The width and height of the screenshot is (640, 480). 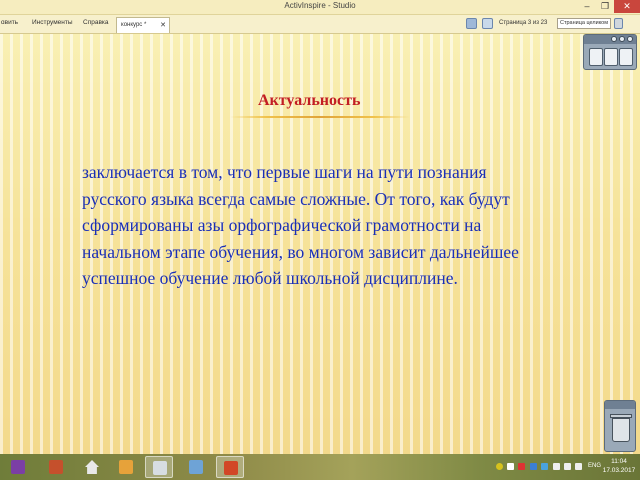 I want to click on document-tab-label: конкурс *, so click(x=134, y=25).